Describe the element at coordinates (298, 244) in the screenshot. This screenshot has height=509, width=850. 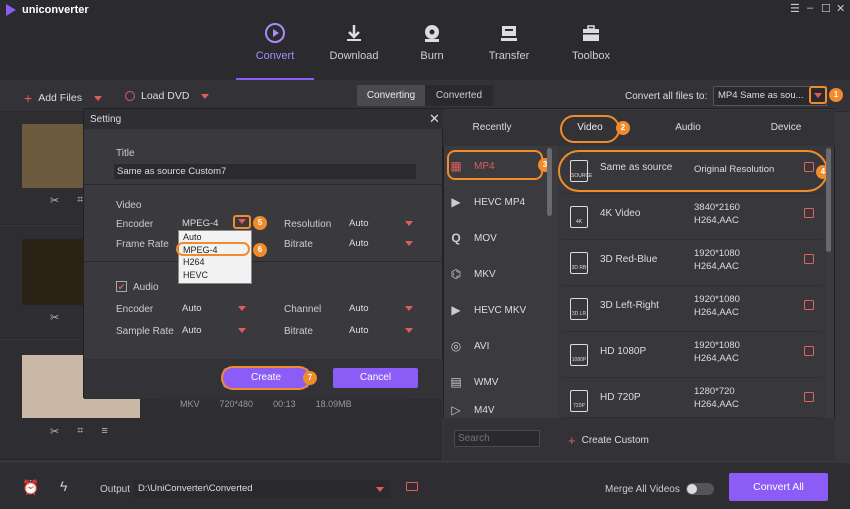
I see `bitrate-label: Bitrate` at that location.